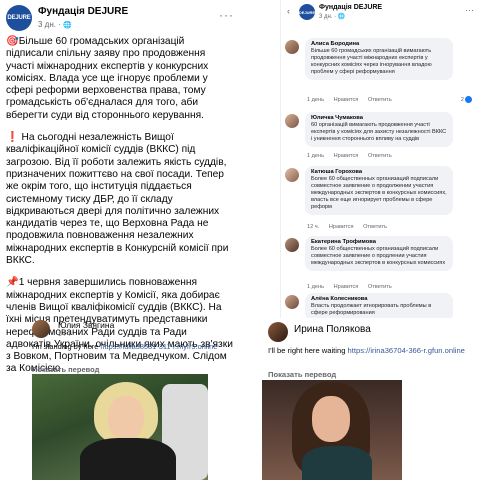 The width and height of the screenshot is (480, 480). Describe the element at coordinates (12, 138) in the screenshot. I see `exclamation-icon: ❗` at that location.